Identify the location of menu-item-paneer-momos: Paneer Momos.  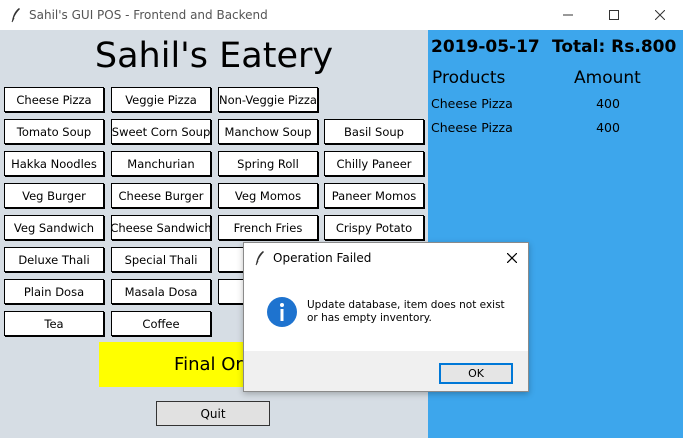
(374, 195).